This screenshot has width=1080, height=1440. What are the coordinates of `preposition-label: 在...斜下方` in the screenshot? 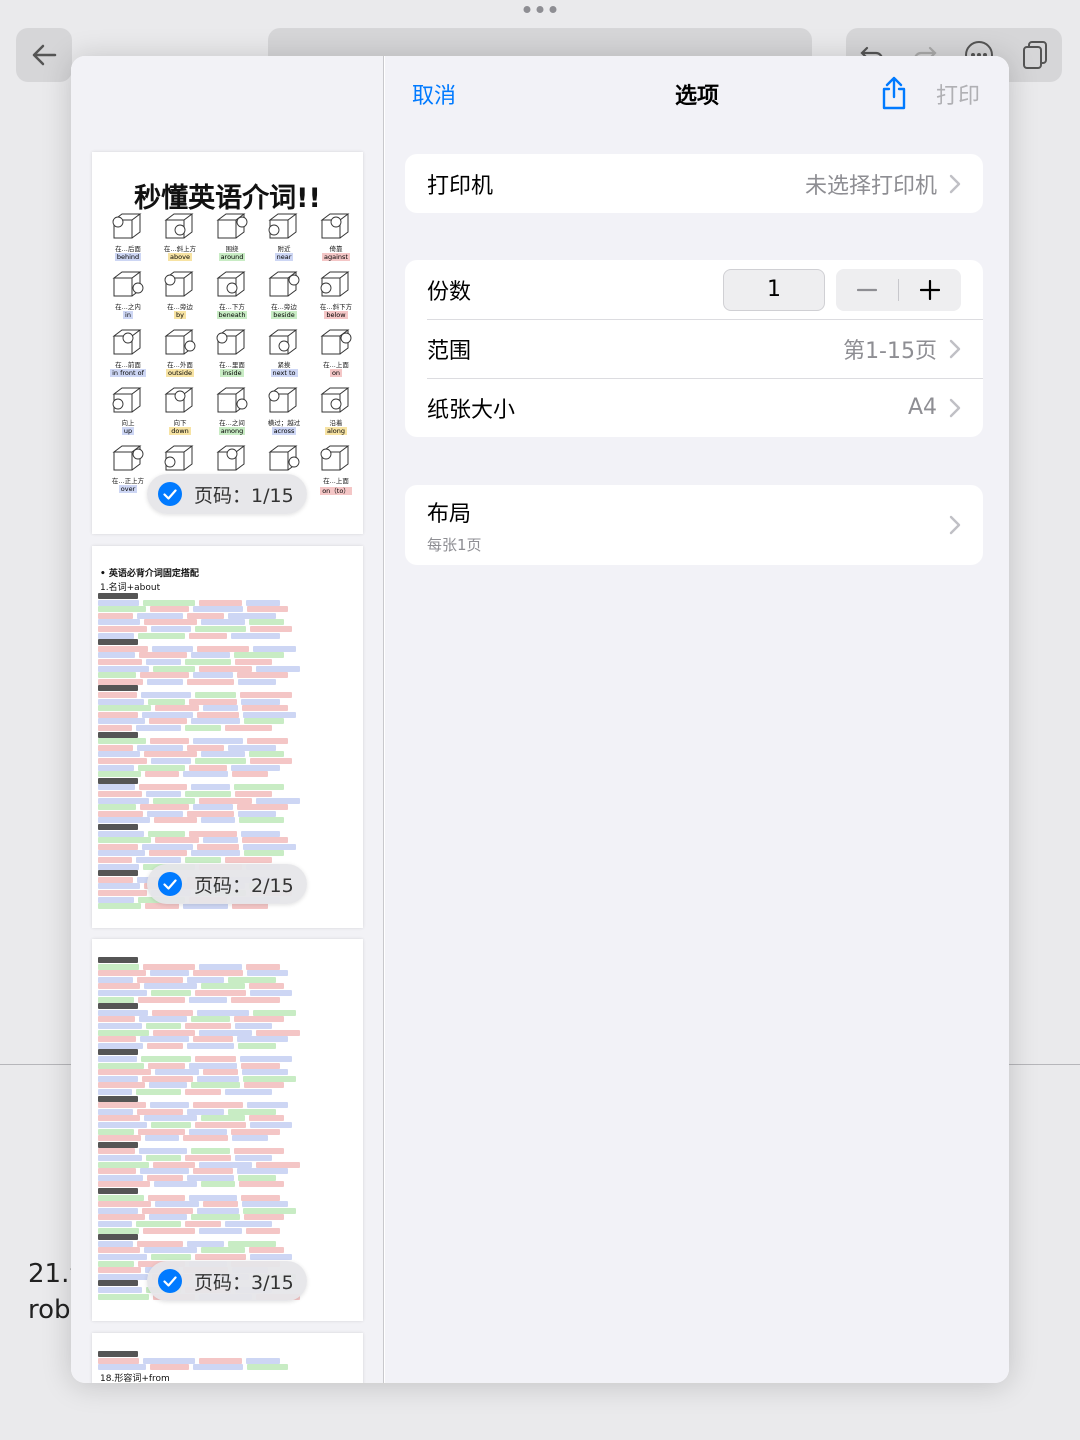 It's located at (336, 307).